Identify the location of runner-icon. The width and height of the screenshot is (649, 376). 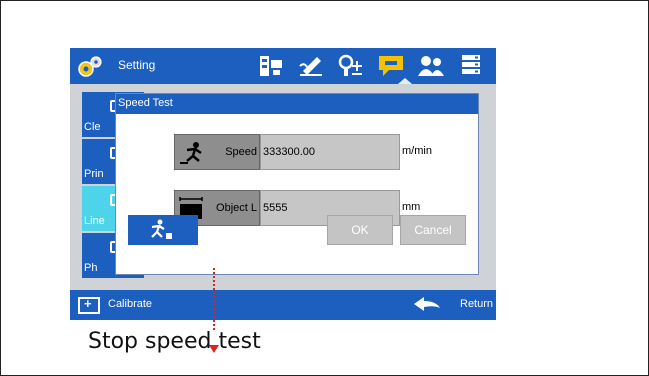
(191, 153).